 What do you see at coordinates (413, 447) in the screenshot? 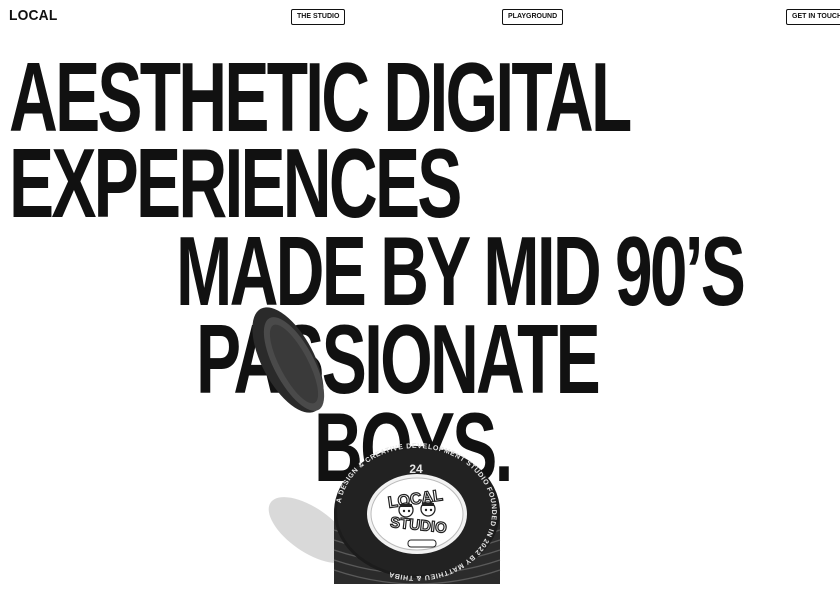
I see `headline-line-5: BOYS.` at bounding box center [413, 447].